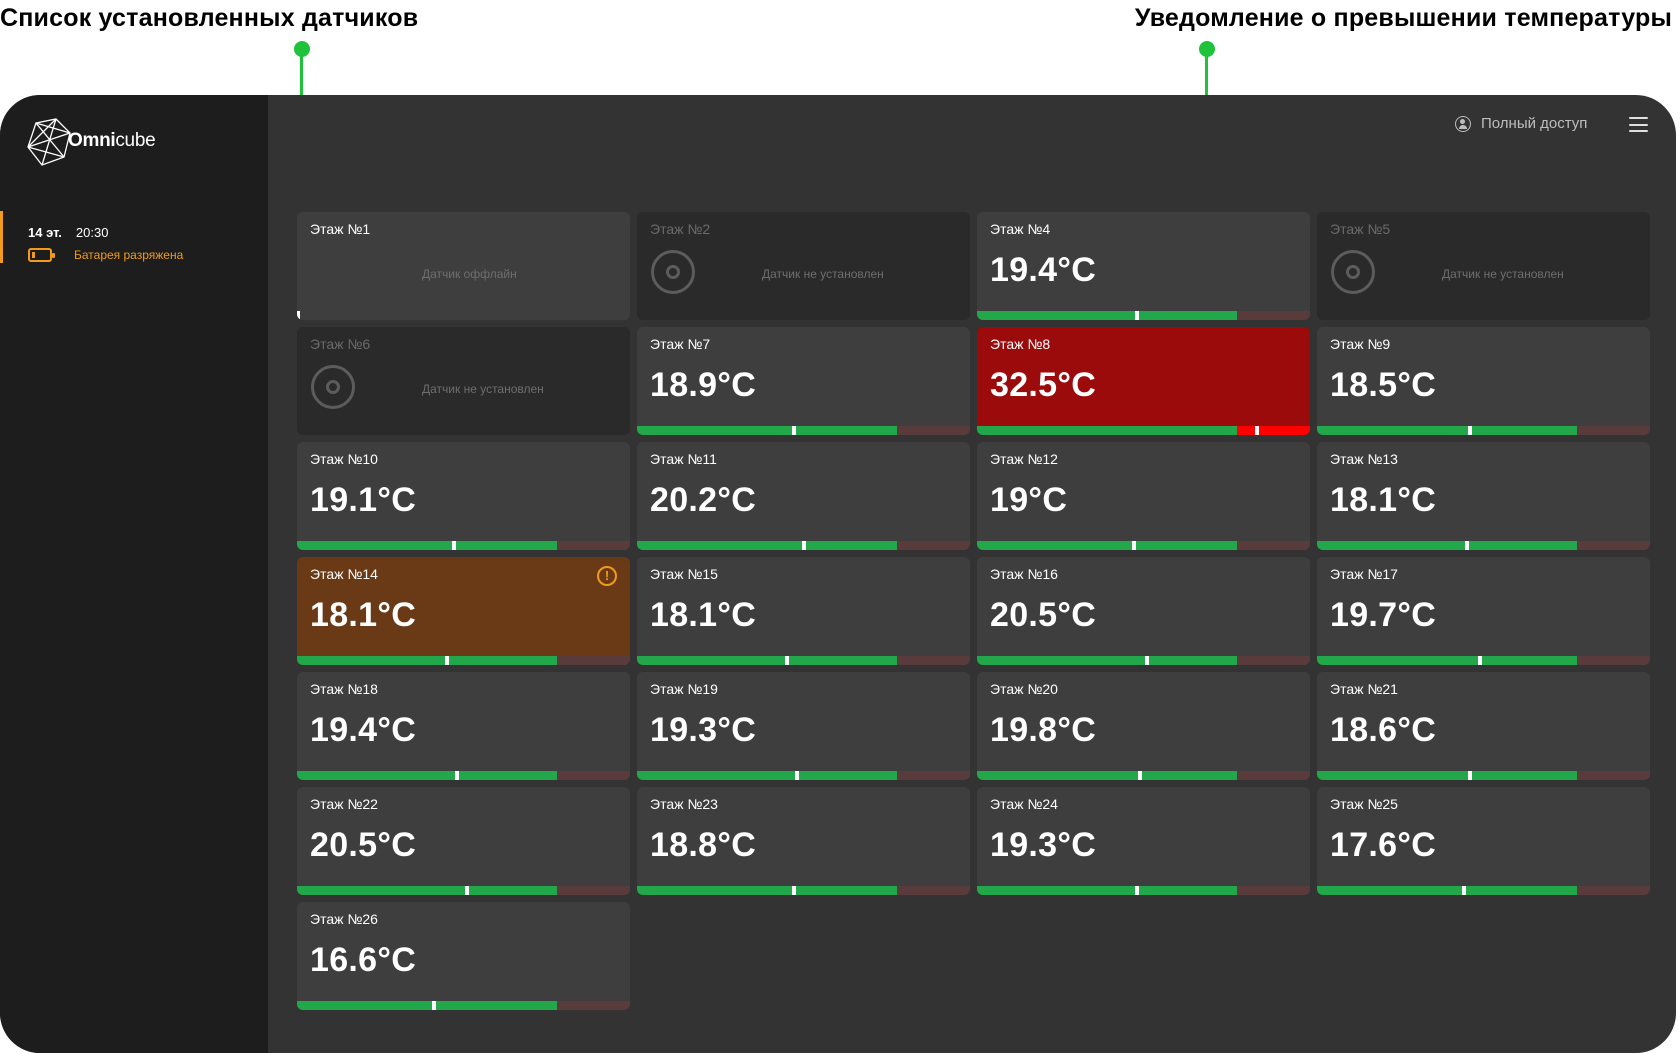  Describe the element at coordinates (1143, 381) in the screenshot. I see `sensor-card: Этаж №8 32.5°C` at that location.